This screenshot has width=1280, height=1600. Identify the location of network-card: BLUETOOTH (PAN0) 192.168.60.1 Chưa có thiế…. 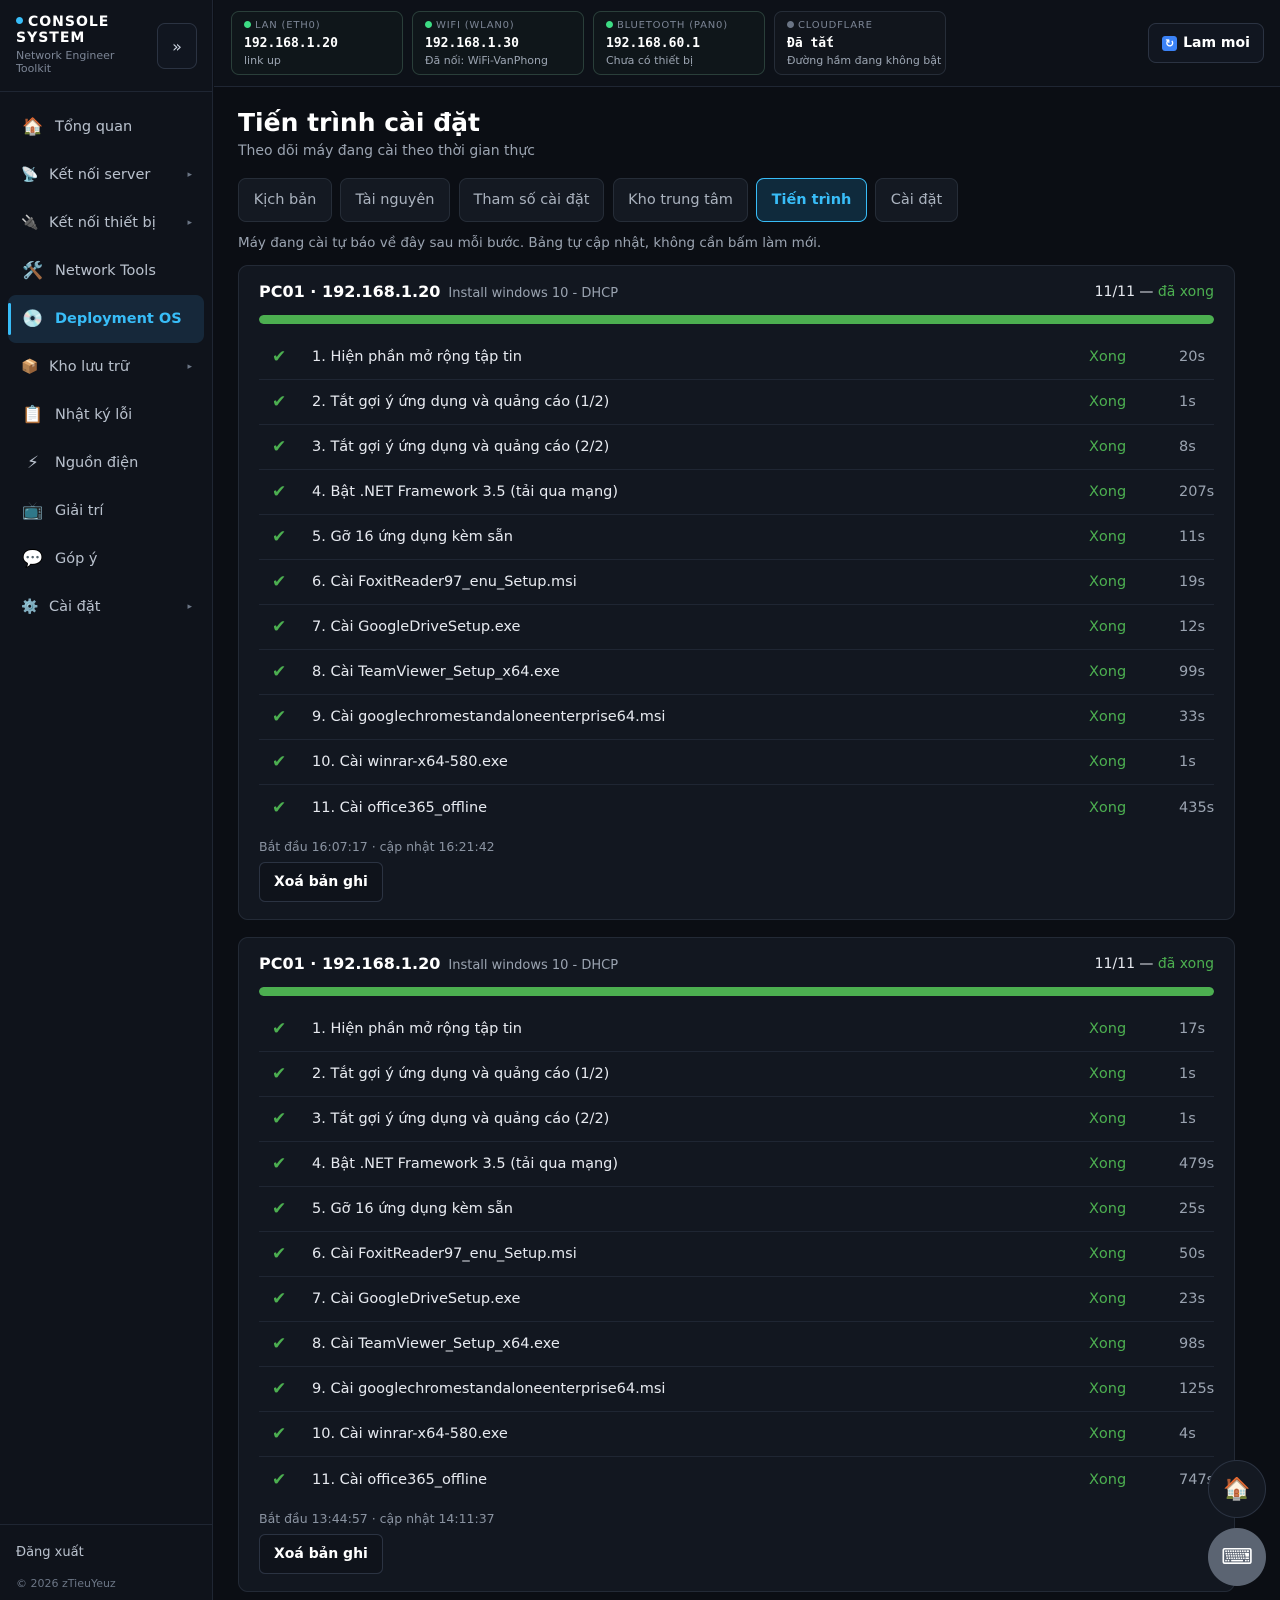
(679, 43).